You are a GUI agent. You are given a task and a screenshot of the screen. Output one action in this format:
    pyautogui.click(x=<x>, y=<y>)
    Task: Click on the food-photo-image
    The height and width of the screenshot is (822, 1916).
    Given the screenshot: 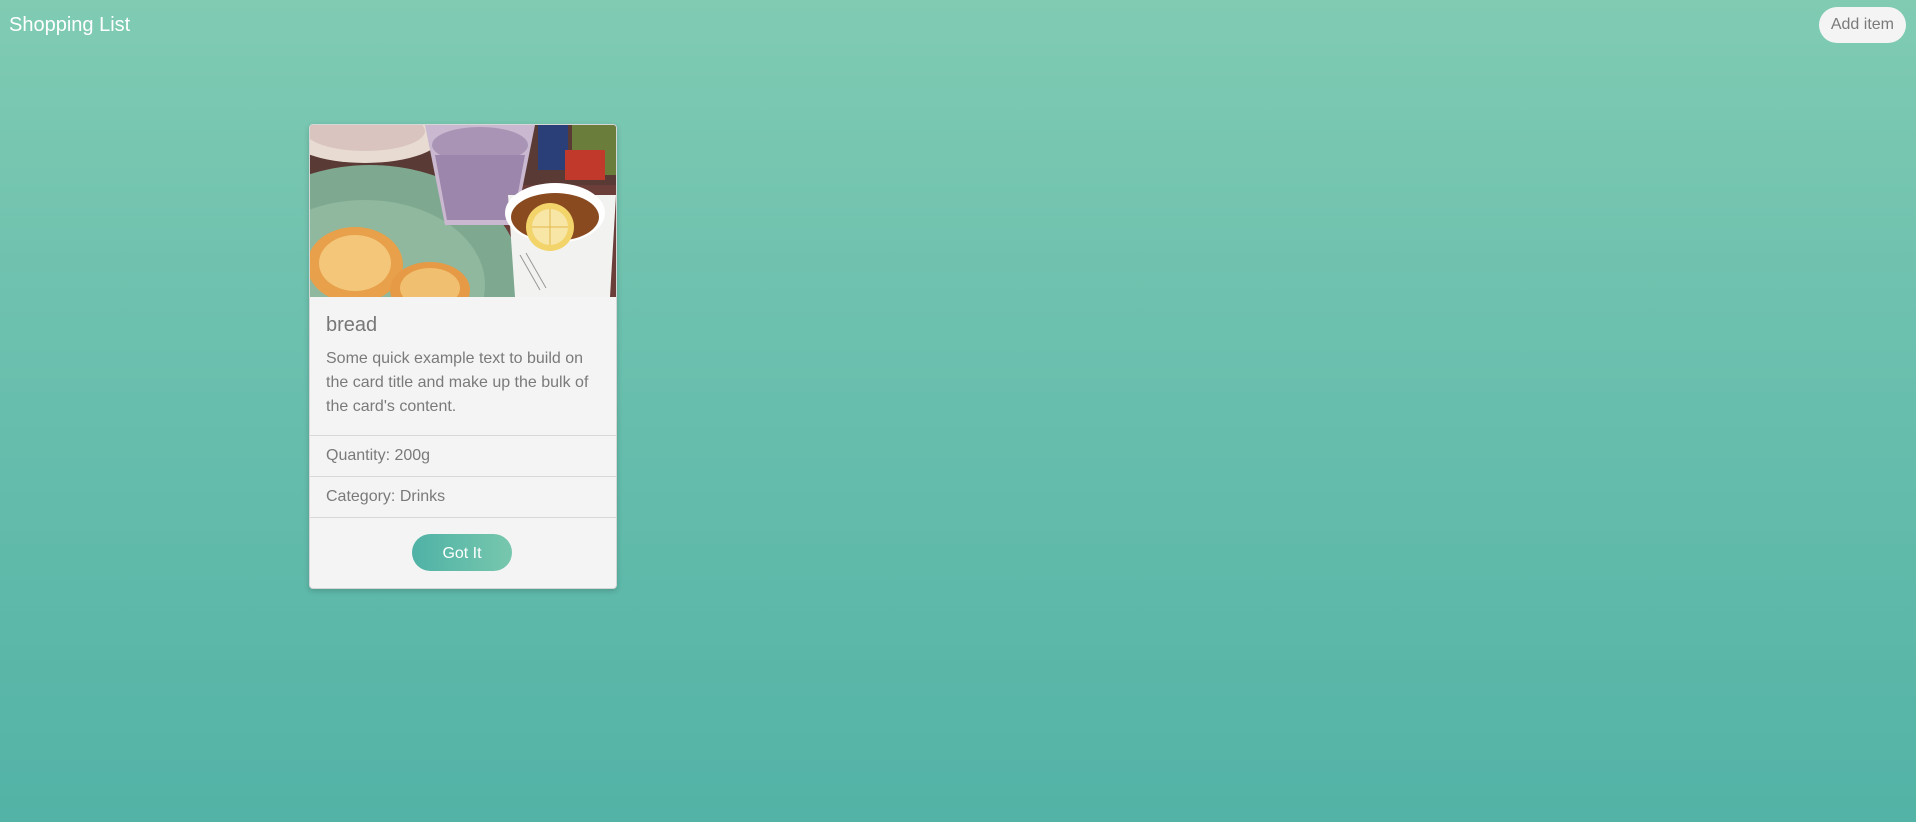 What is the action you would take?
    pyautogui.click(x=463, y=211)
    